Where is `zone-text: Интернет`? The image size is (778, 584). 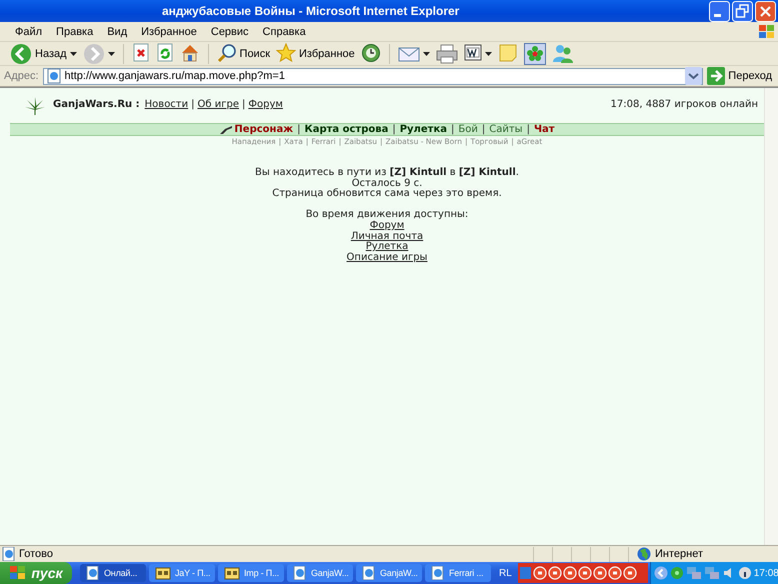 zone-text: Интернет is located at coordinates (679, 554).